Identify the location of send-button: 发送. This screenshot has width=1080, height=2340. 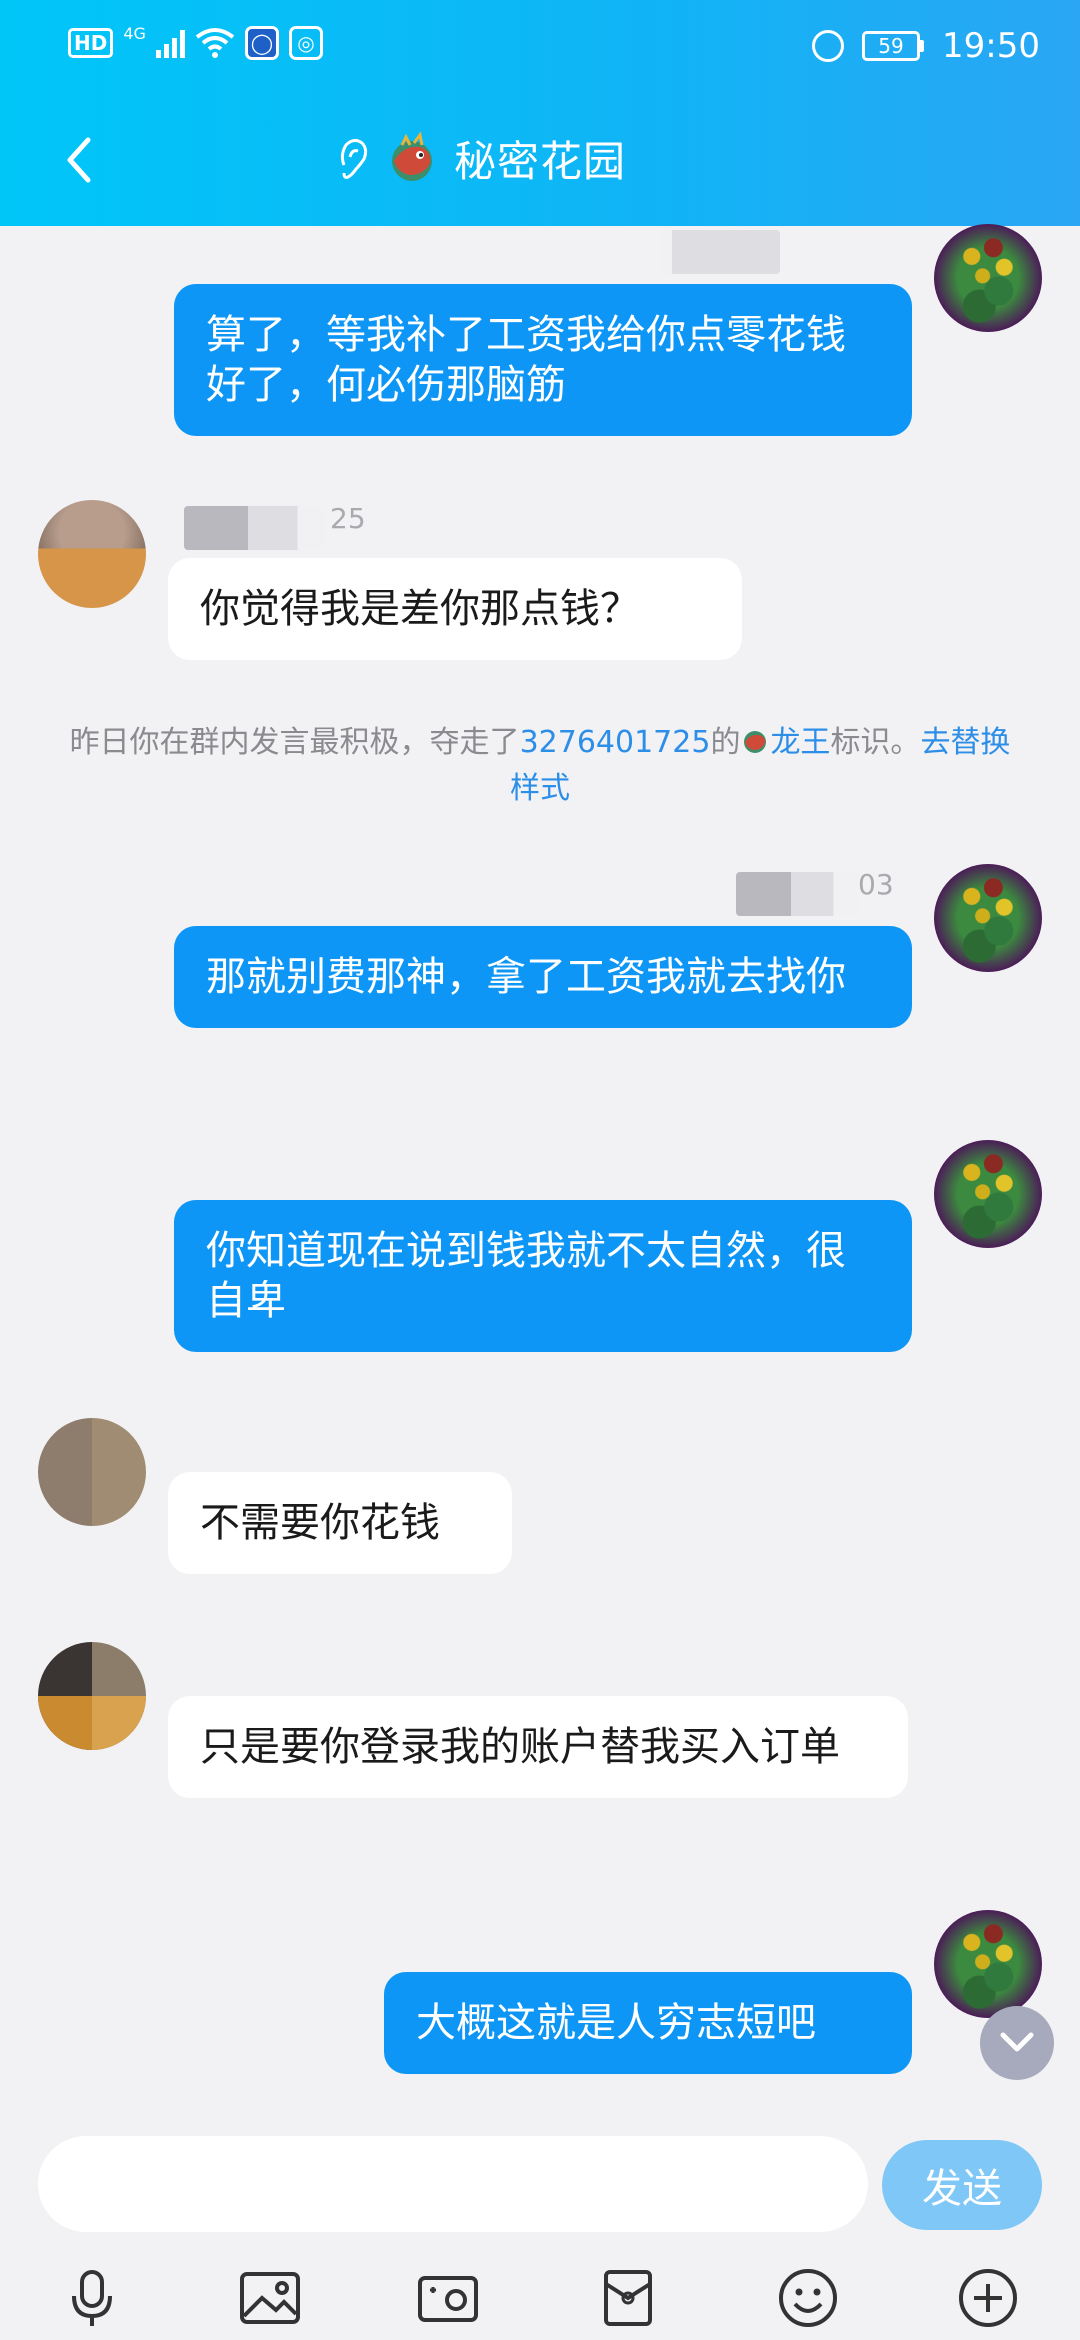
(962, 2185).